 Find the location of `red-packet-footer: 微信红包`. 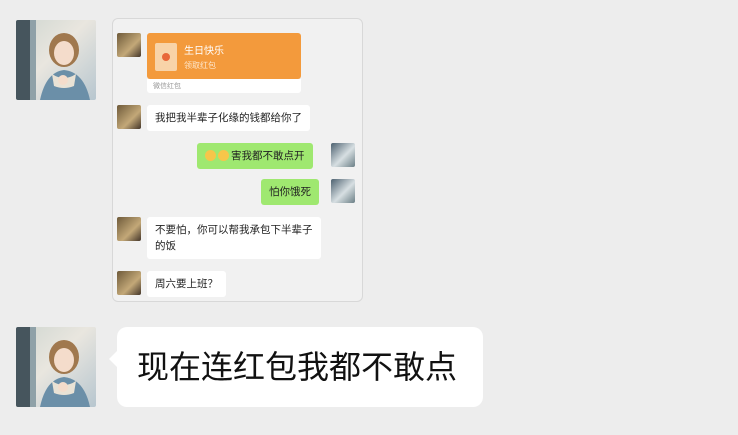

red-packet-footer: 微信红包 is located at coordinates (224, 86).